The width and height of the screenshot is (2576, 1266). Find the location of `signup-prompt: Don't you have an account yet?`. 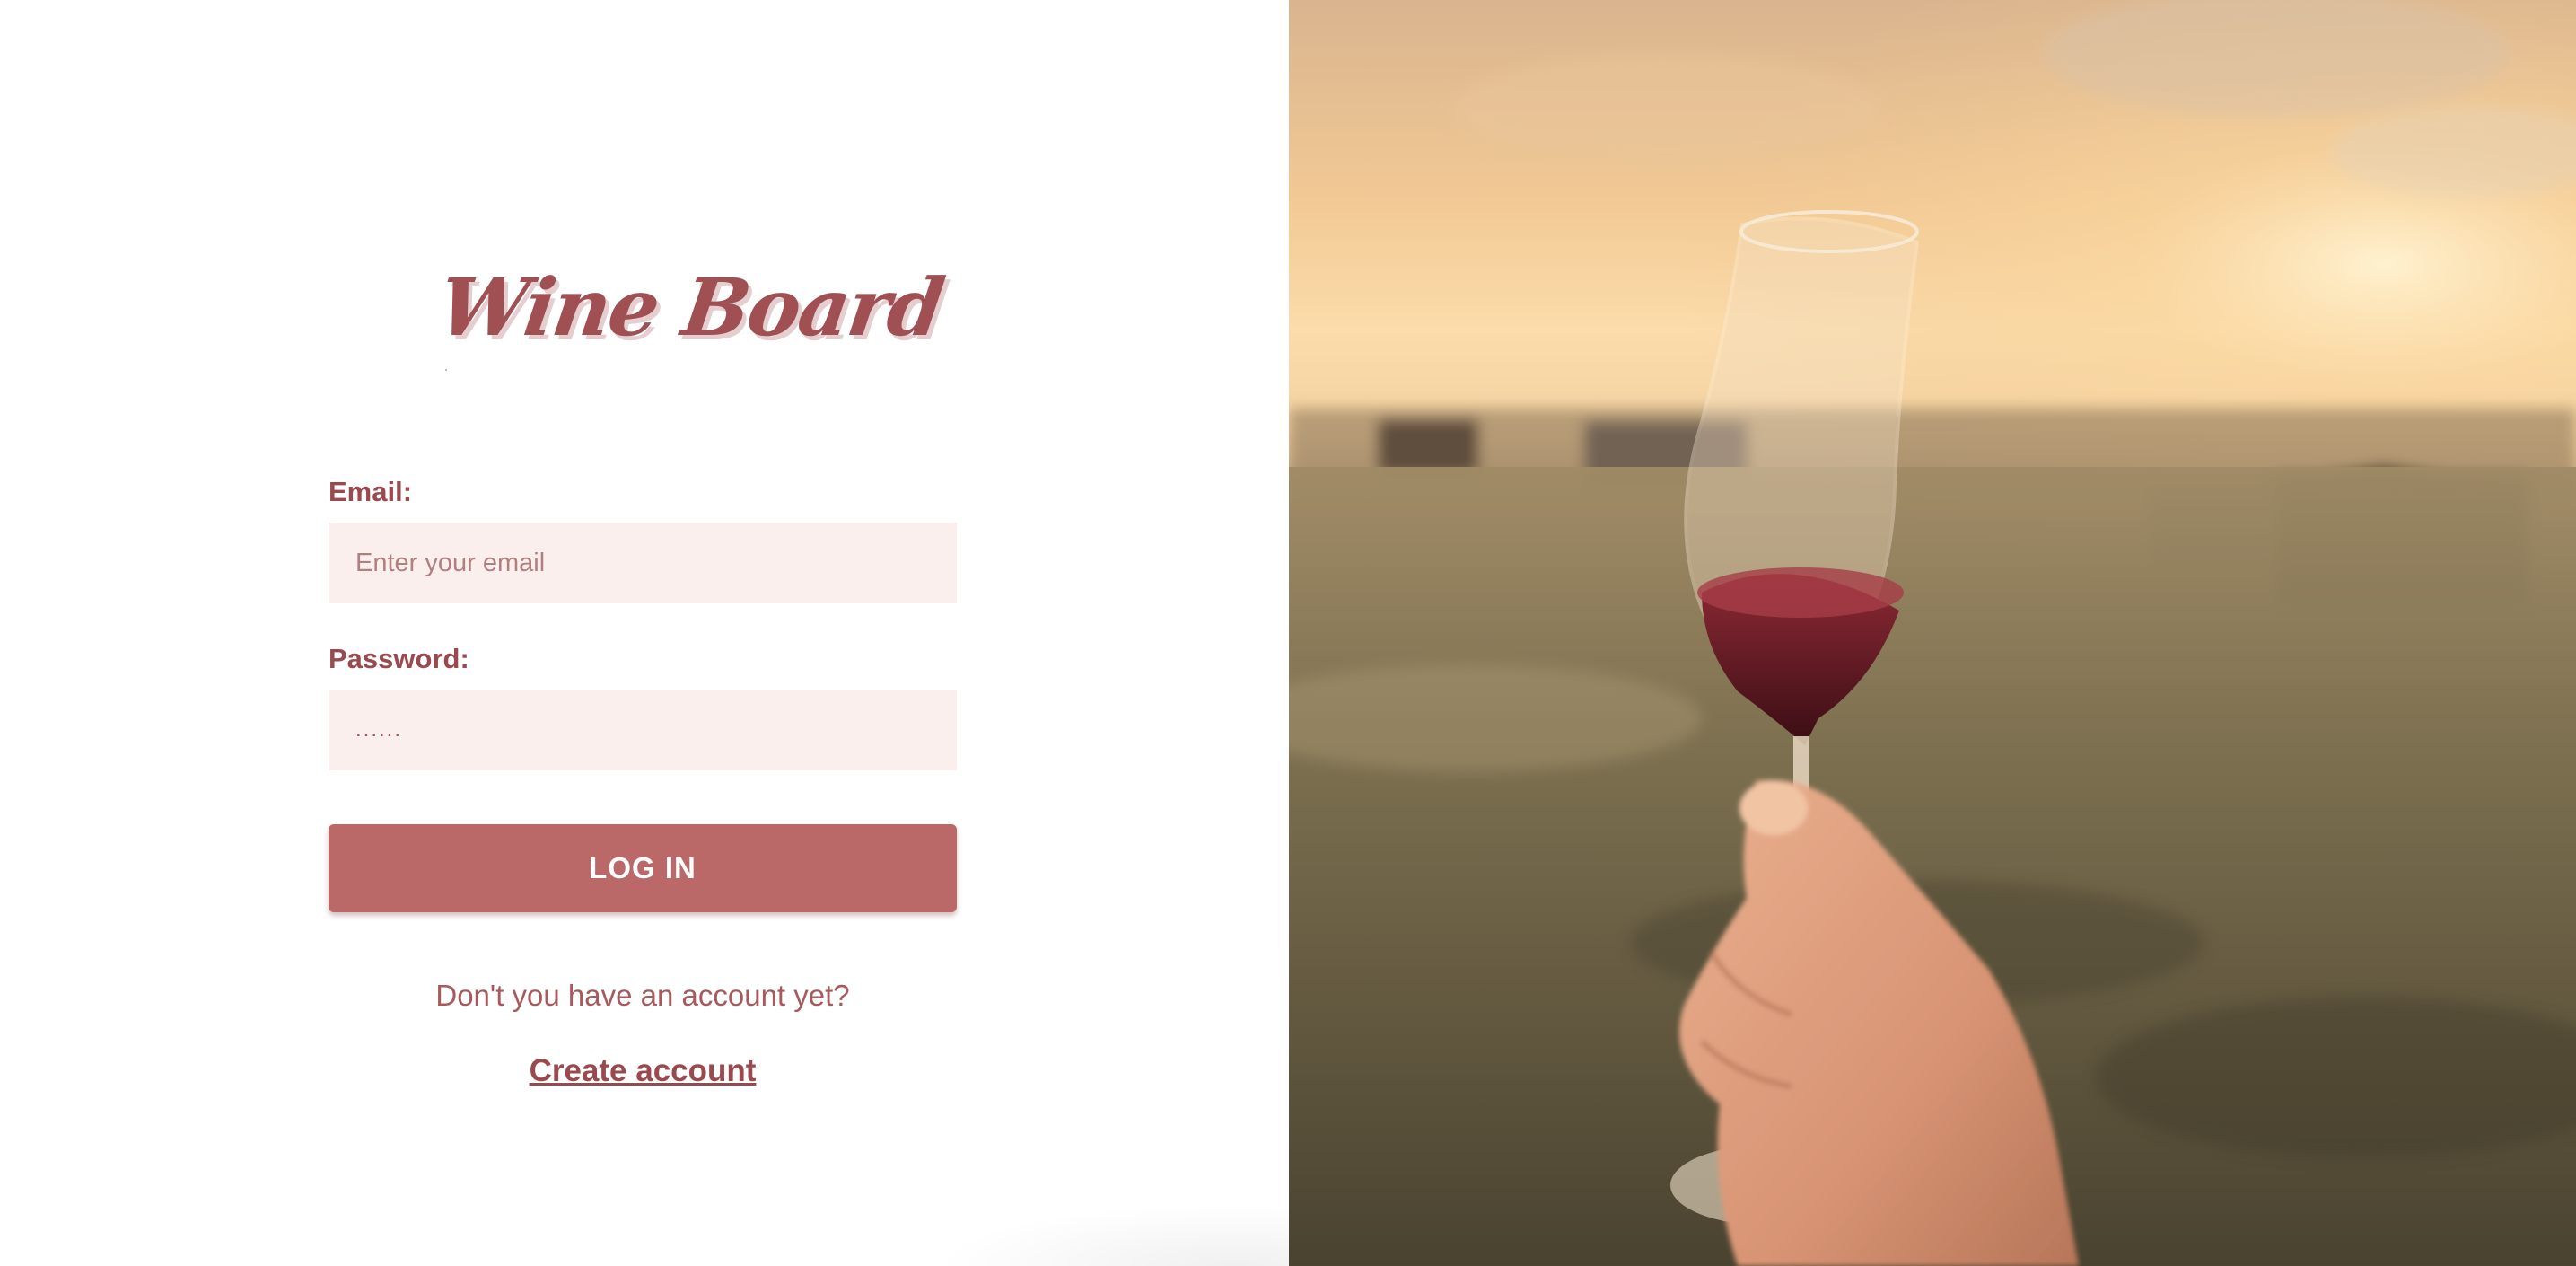

signup-prompt: Don't you have an account yet? is located at coordinates (642, 995).